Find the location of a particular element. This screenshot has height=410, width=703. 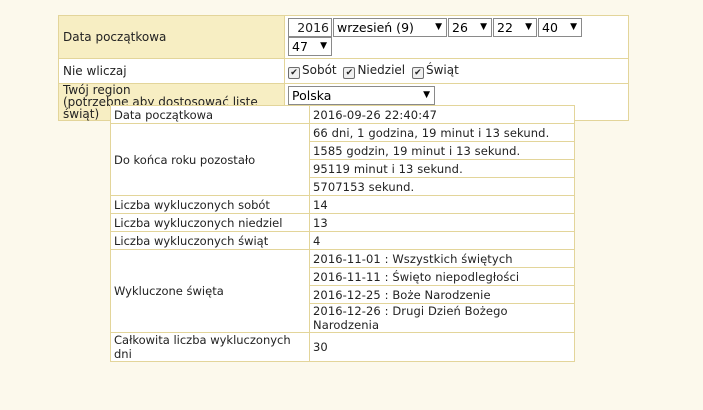

sundays-label: Liczba wykluczonych niedziel is located at coordinates (210, 222).